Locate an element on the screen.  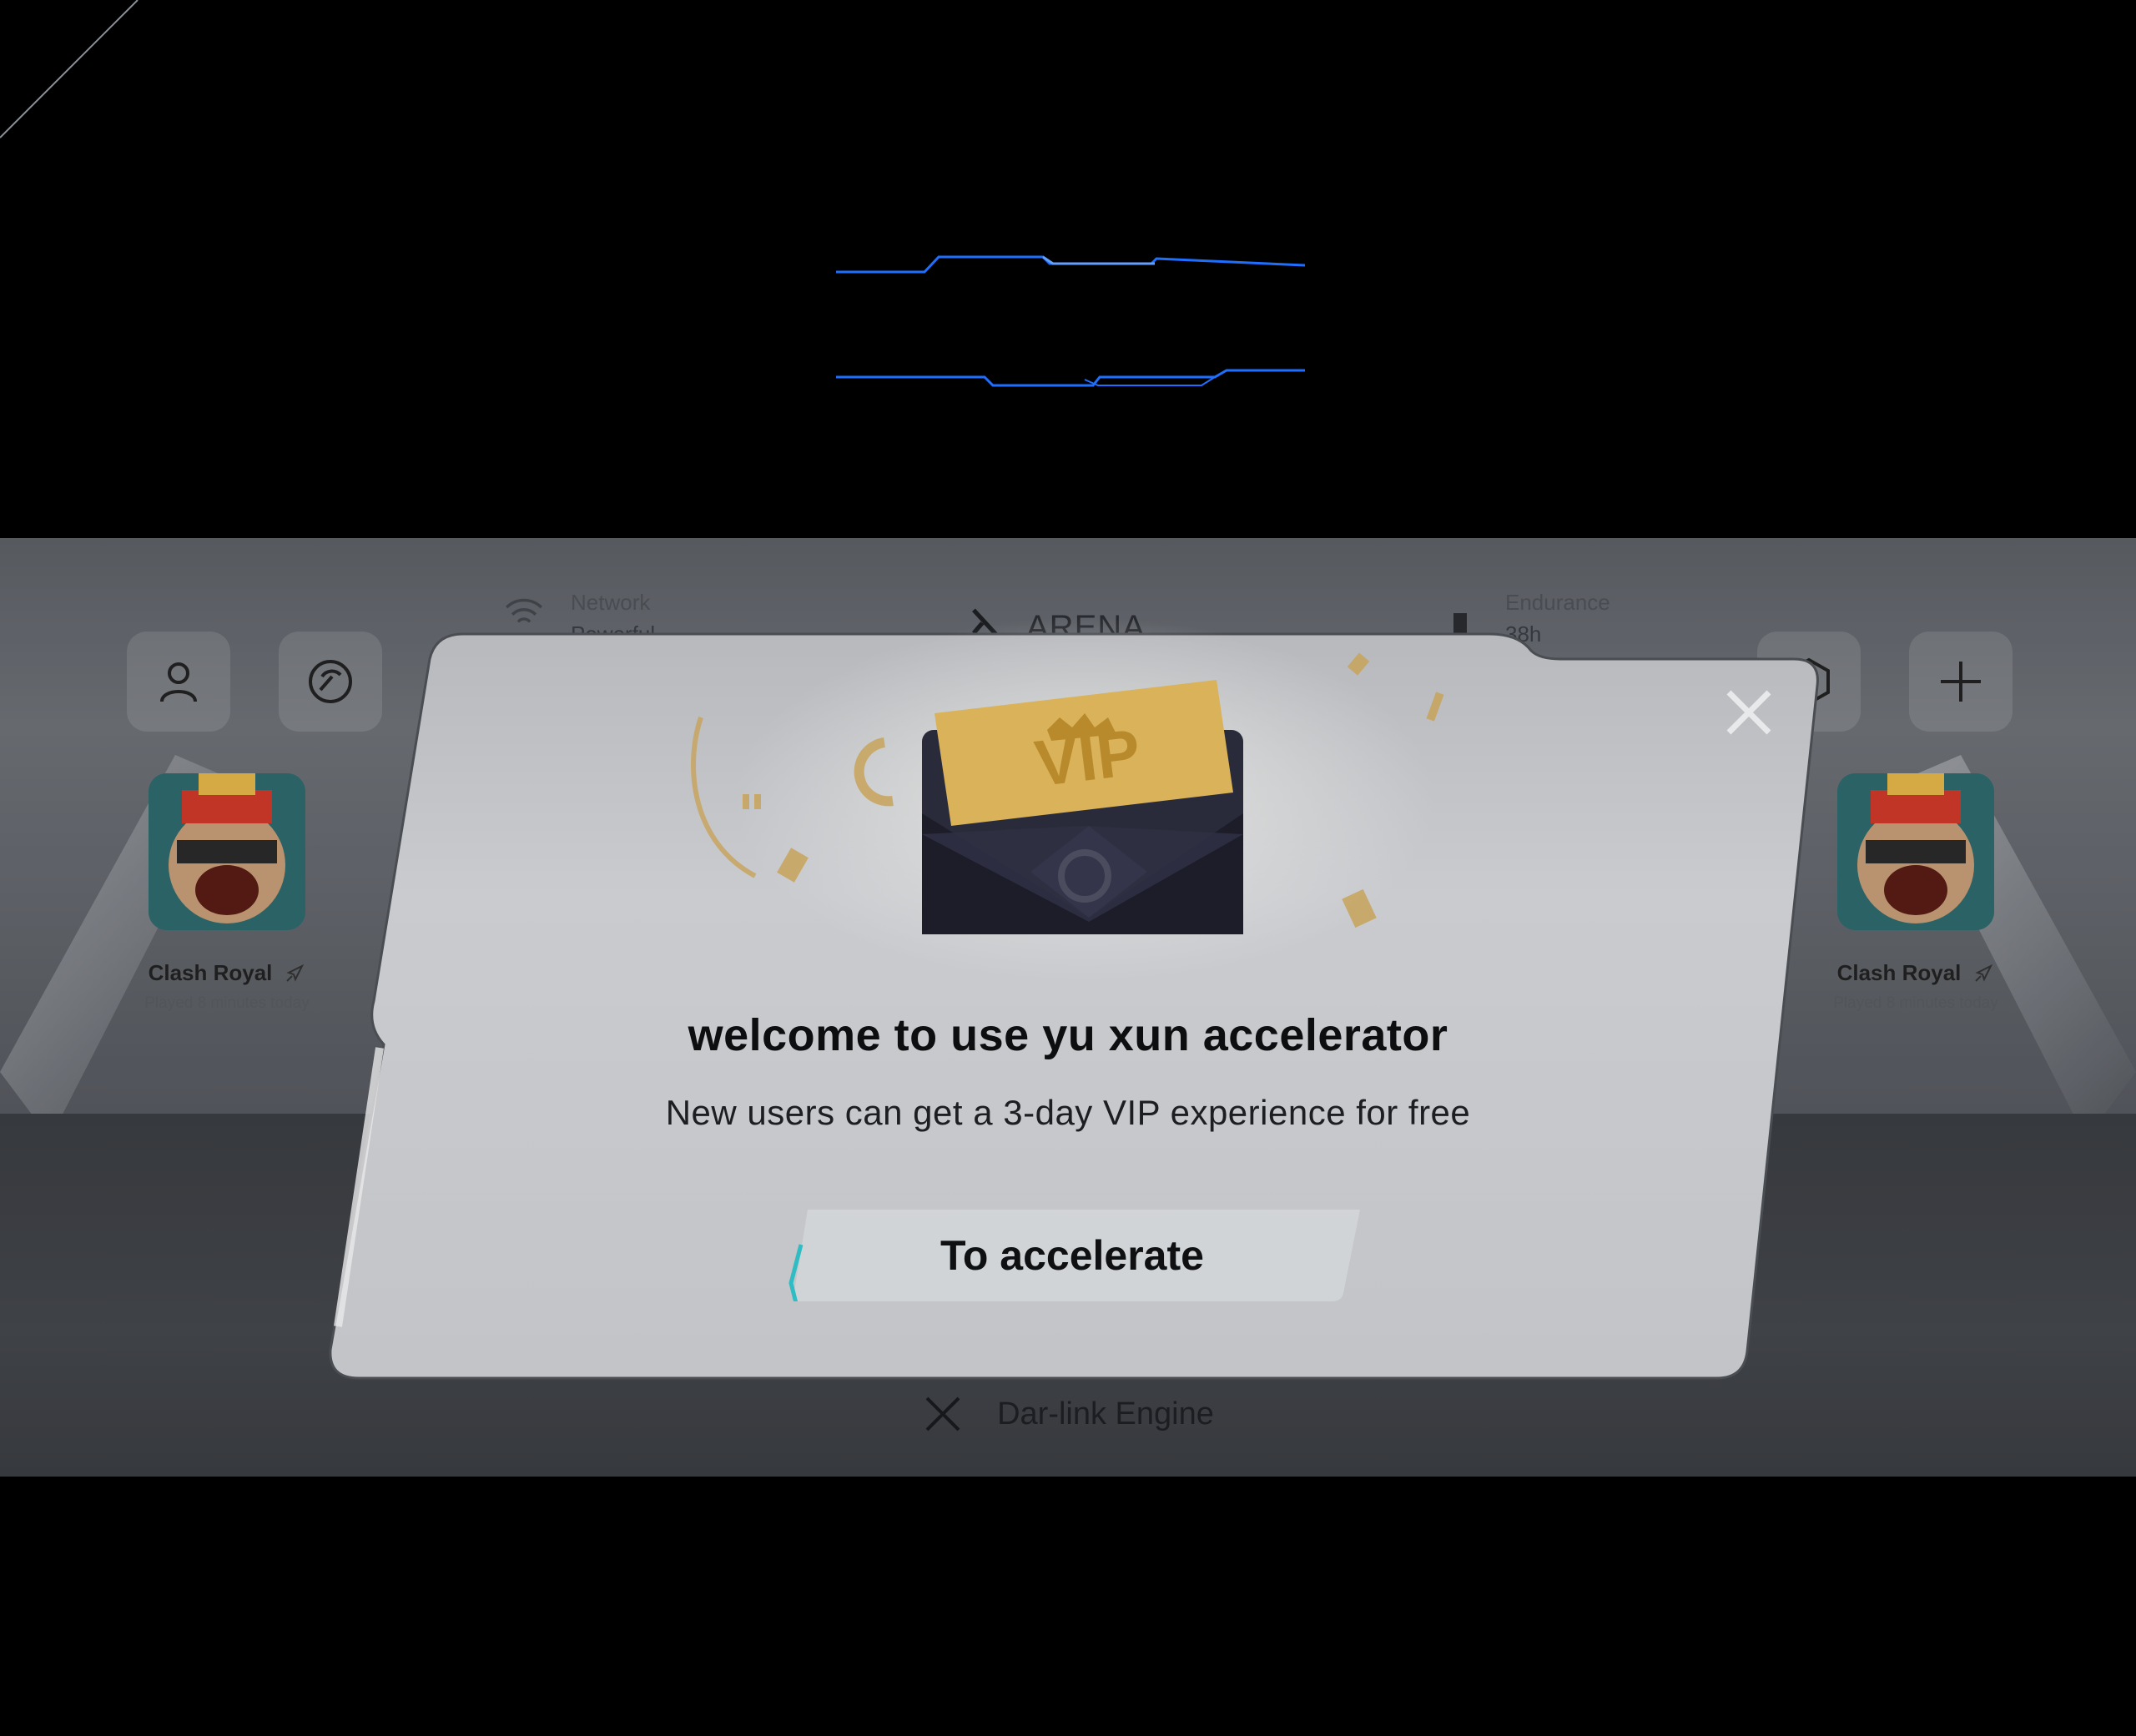
accelerate-button: To accelerate is located at coordinates (1072, 1255).